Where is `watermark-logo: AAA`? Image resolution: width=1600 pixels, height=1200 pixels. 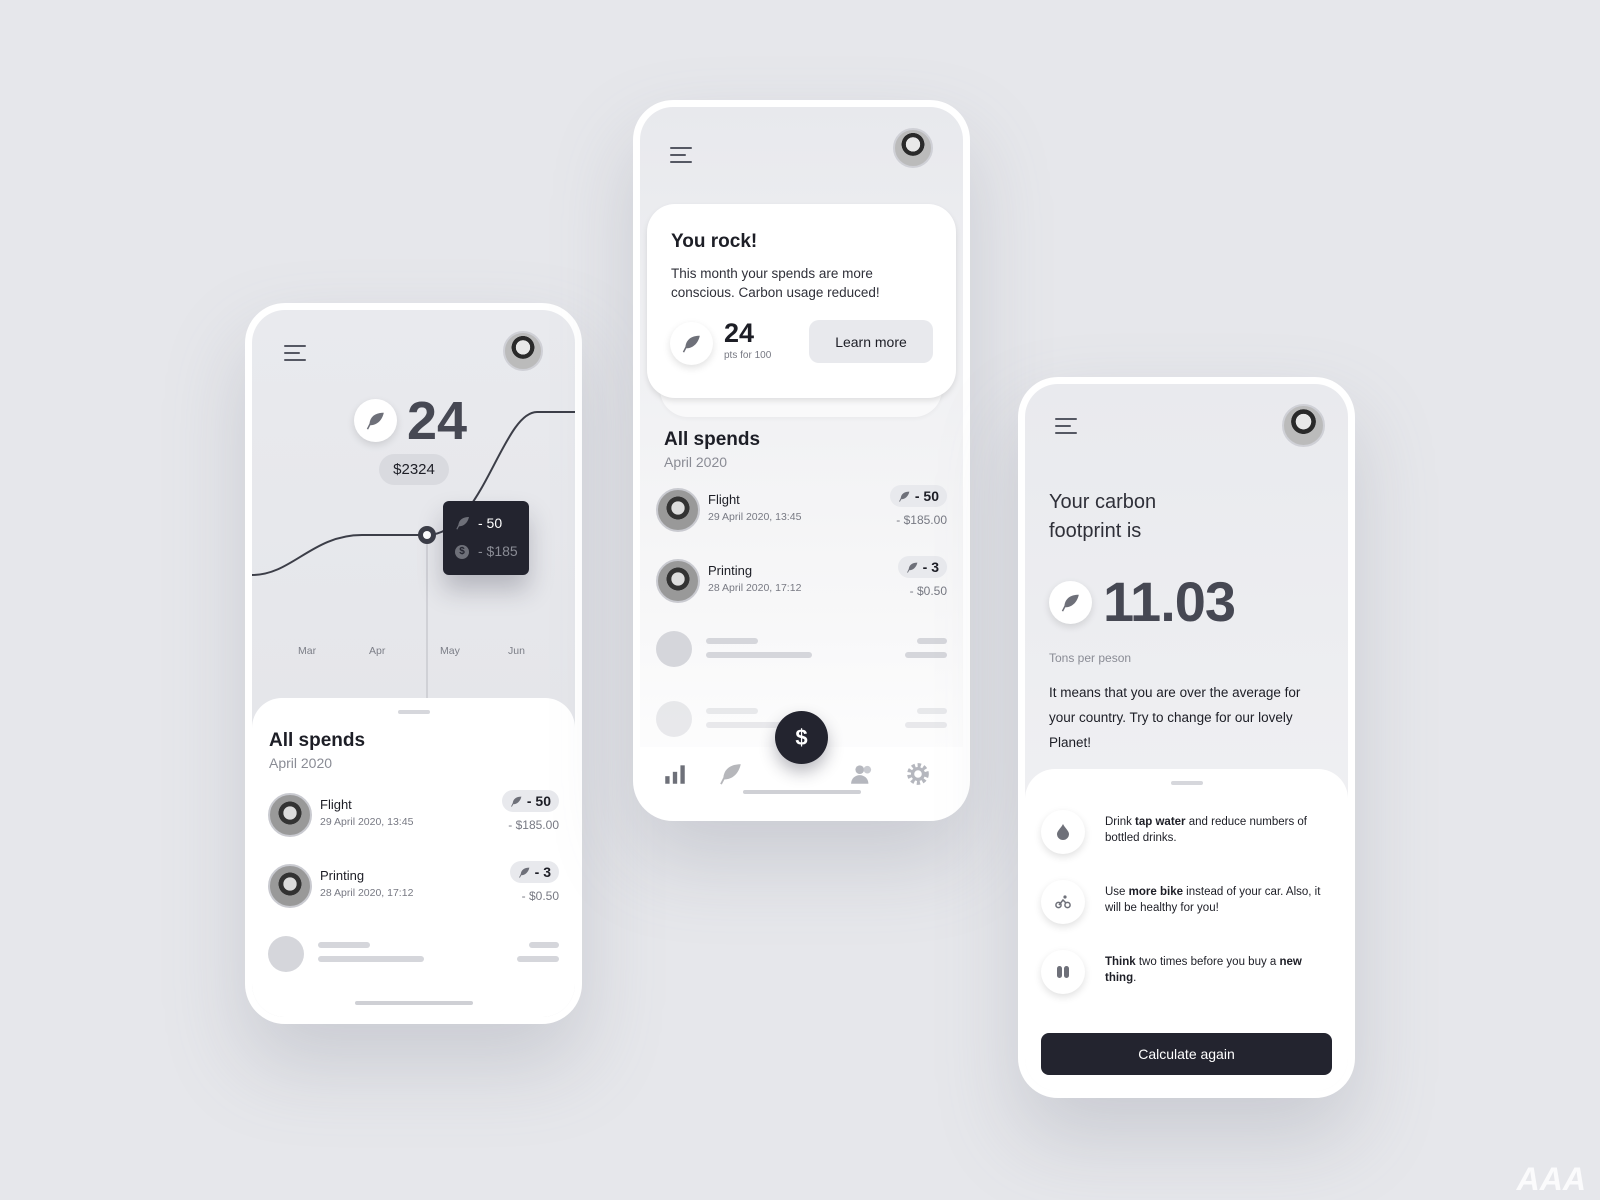
watermark-logo: AAA is located at coordinates (1551, 1179).